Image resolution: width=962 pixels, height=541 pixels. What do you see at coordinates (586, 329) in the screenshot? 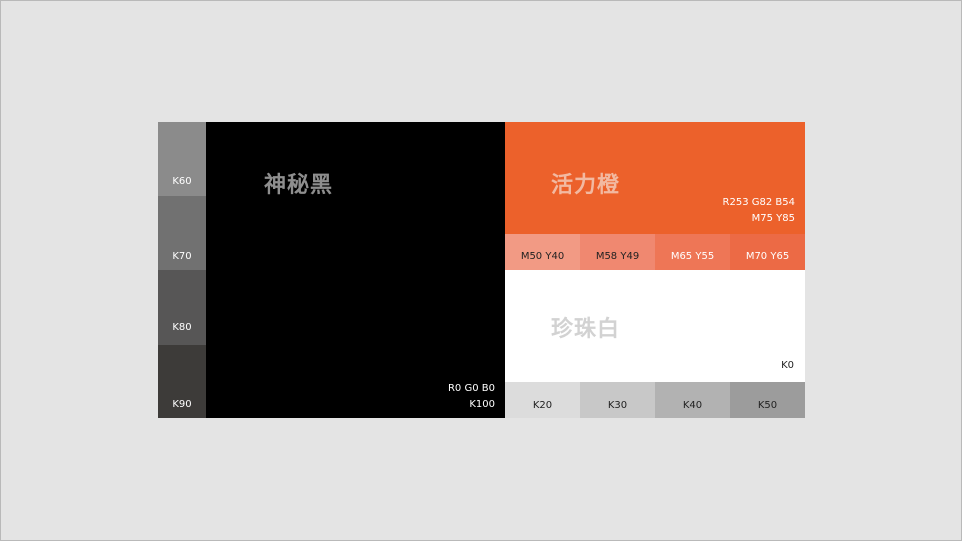
I see `white-name: 珍珠白` at bounding box center [586, 329].